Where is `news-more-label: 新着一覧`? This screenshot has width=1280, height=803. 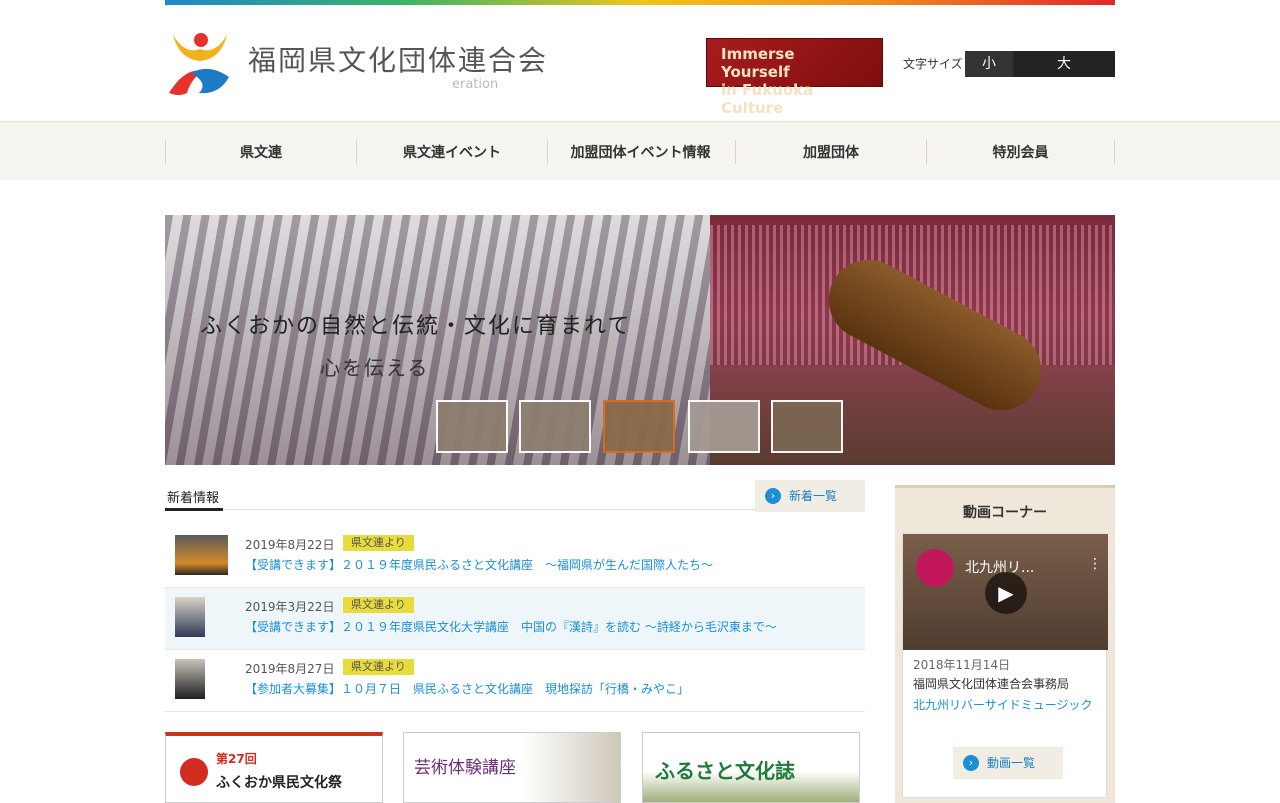
news-more-label: 新着一覧 is located at coordinates (813, 496).